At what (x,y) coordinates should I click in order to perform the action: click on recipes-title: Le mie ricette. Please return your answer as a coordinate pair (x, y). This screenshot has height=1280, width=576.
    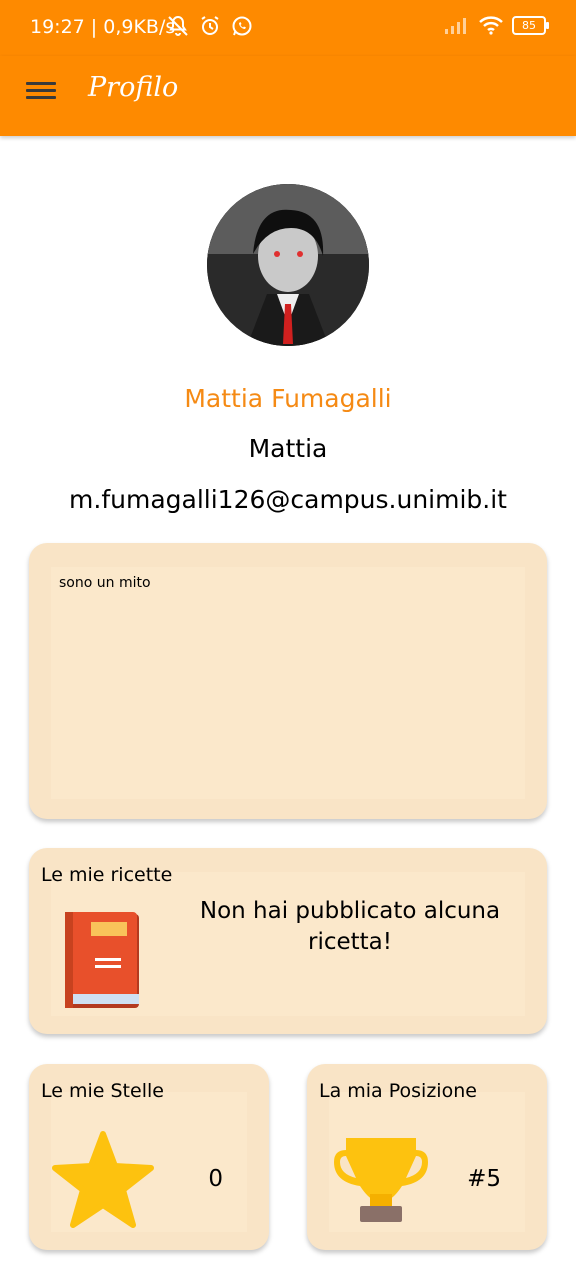
    Looking at the image, I should click on (107, 875).